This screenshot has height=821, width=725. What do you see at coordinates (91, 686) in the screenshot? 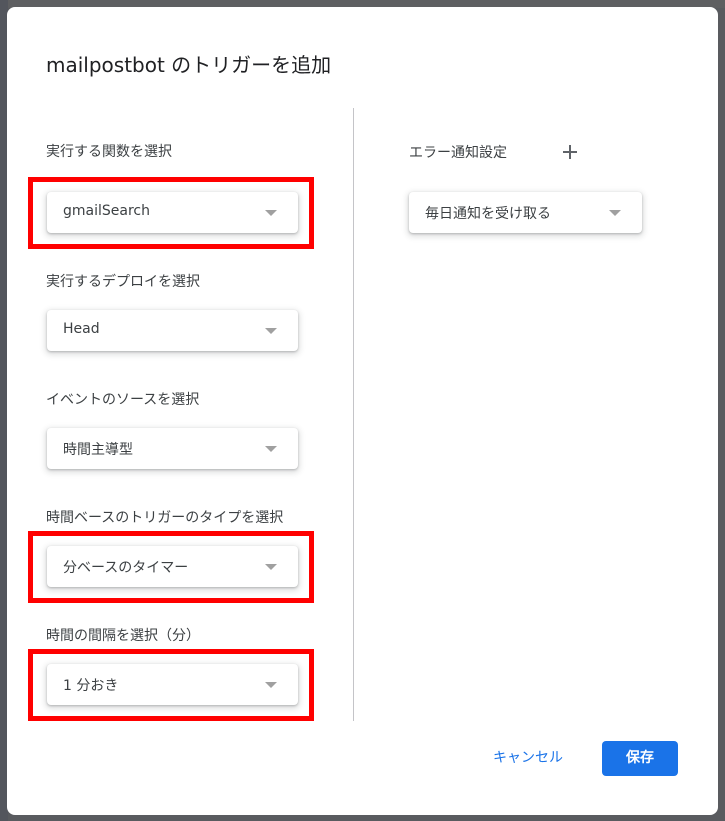
I see `interval-select-value: 1 分おき` at bounding box center [91, 686].